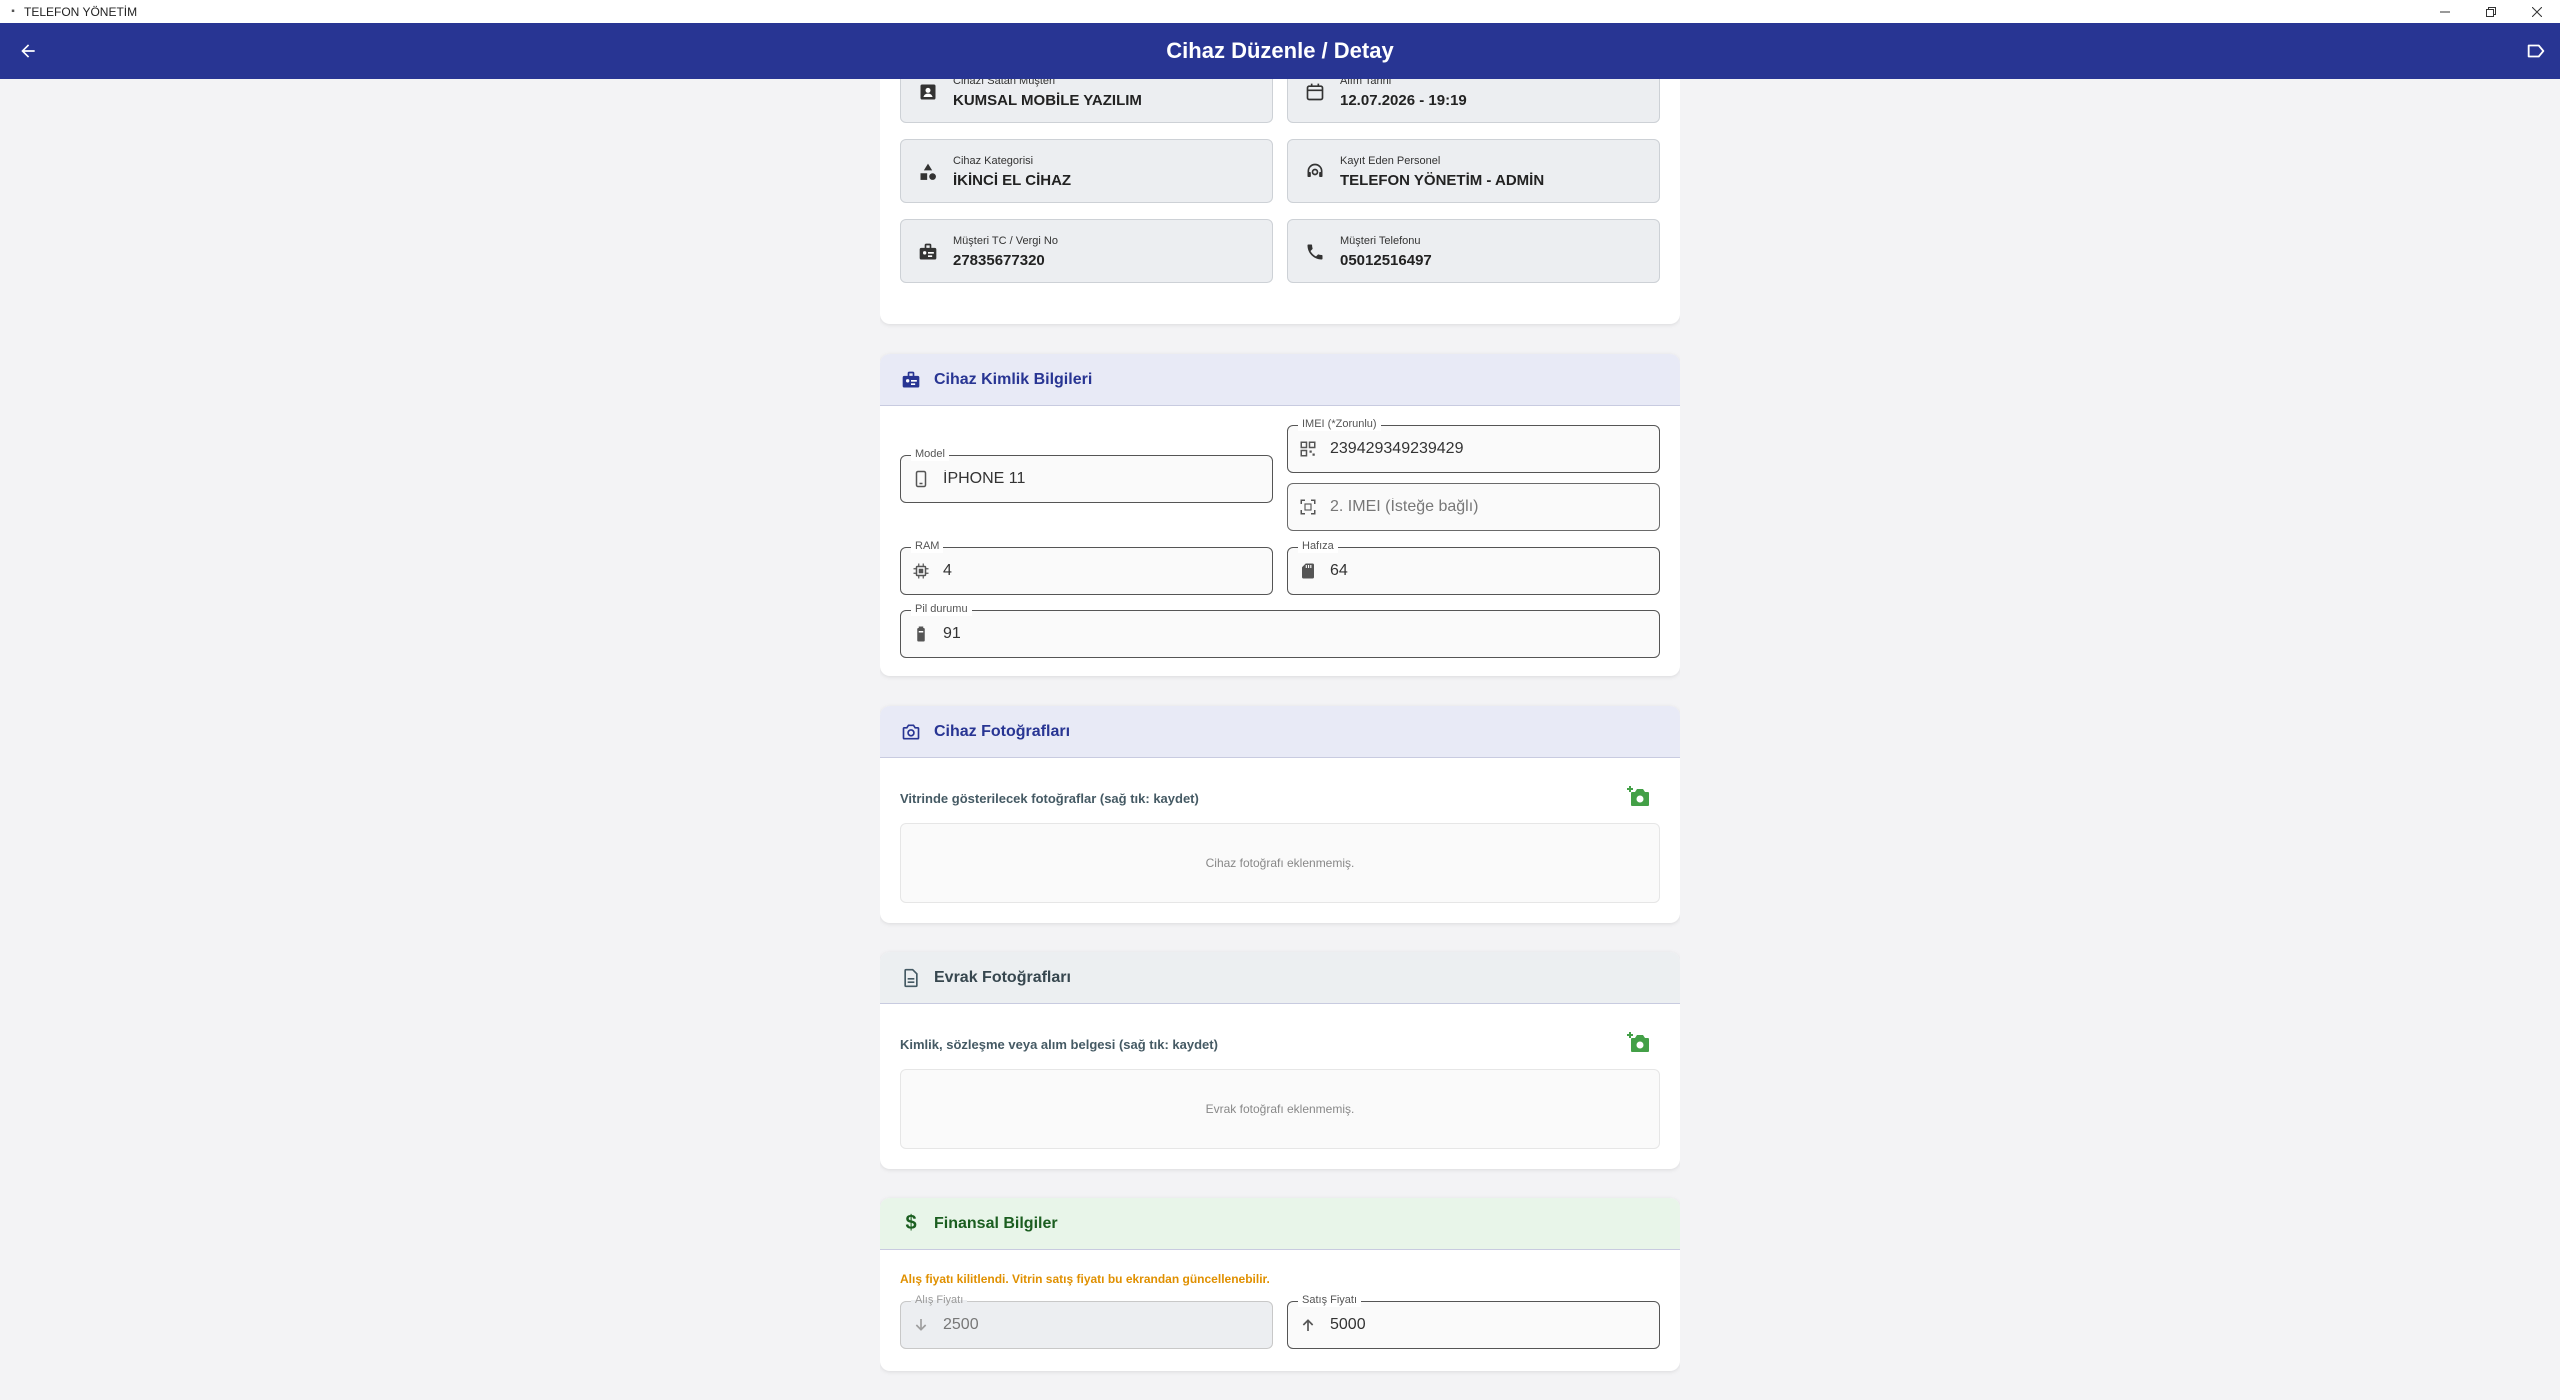 The height and width of the screenshot is (1400, 2560). Describe the element at coordinates (1012, 180) in the screenshot. I see `info-value: İKİNCİ EL CİHAZ` at that location.